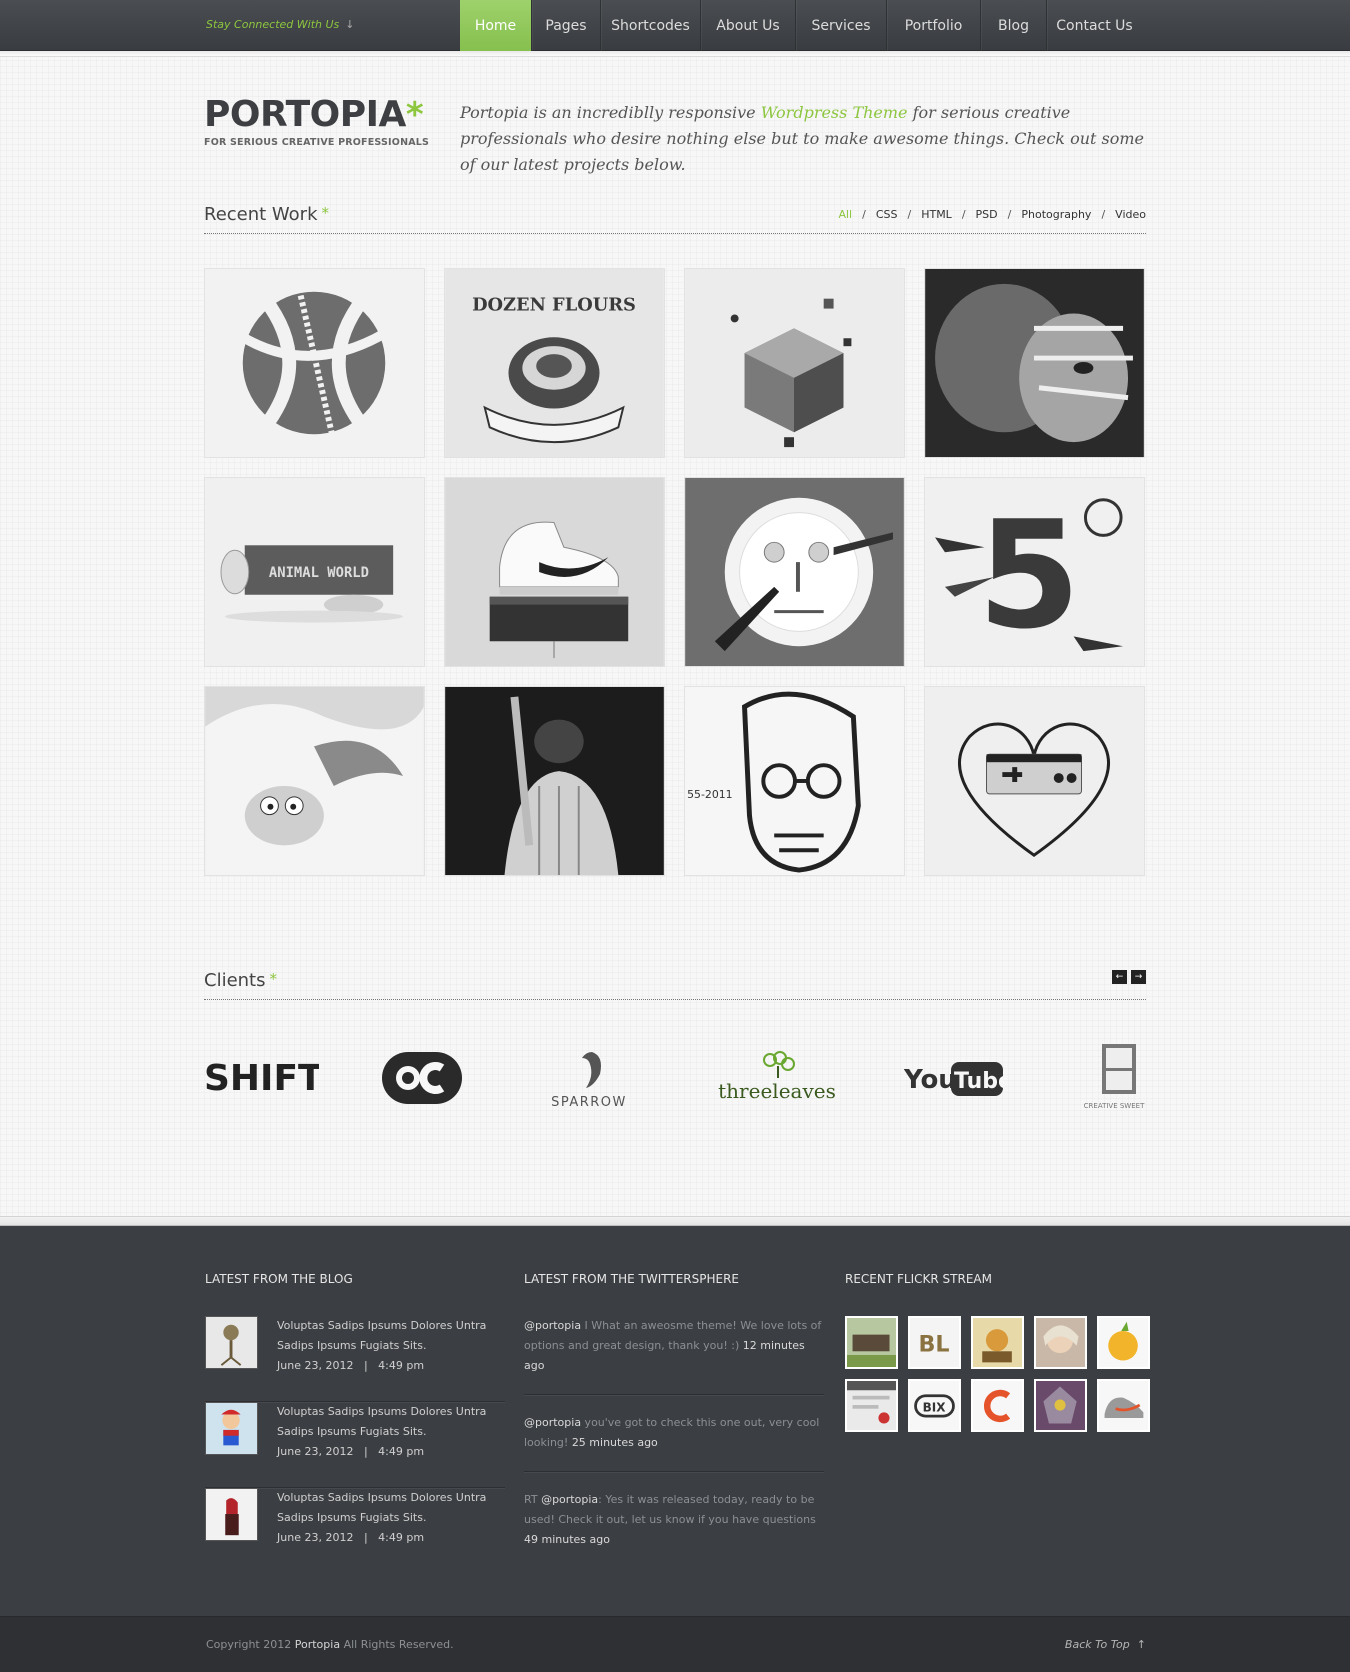 Image resolution: width=1350 pixels, height=1672 pixels. Describe the element at coordinates (747, 25) in the screenshot. I see `nav-about-us: About Us` at that location.